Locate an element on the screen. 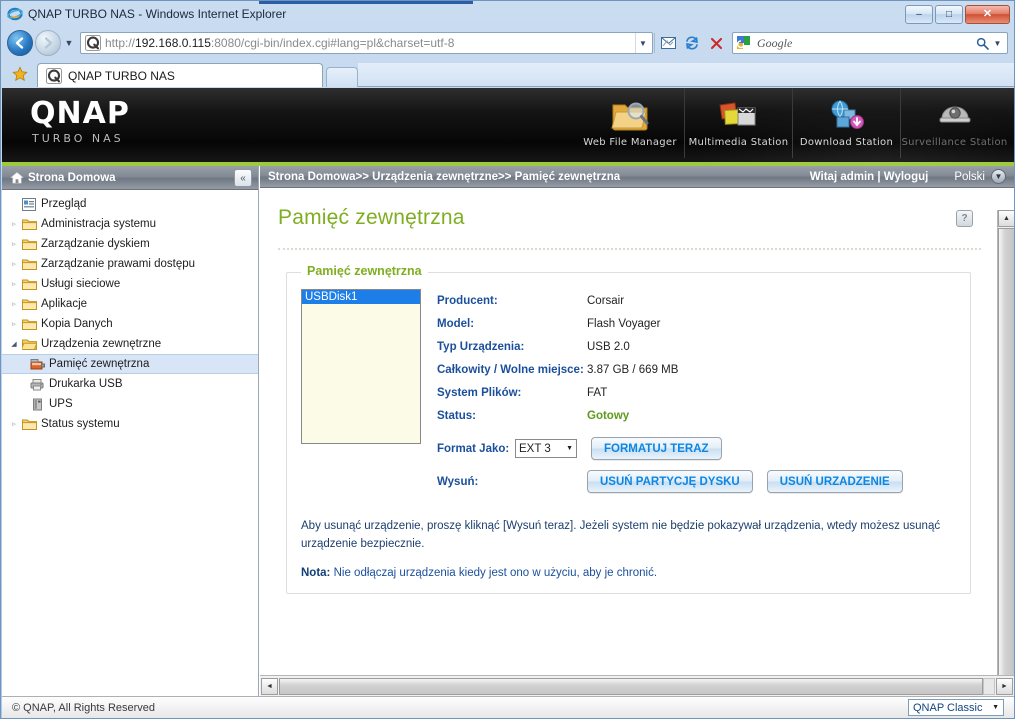 This screenshot has height=719, width=1015. welcome-logout-text: Witaj admin | Wyloguj is located at coordinates (869, 177).